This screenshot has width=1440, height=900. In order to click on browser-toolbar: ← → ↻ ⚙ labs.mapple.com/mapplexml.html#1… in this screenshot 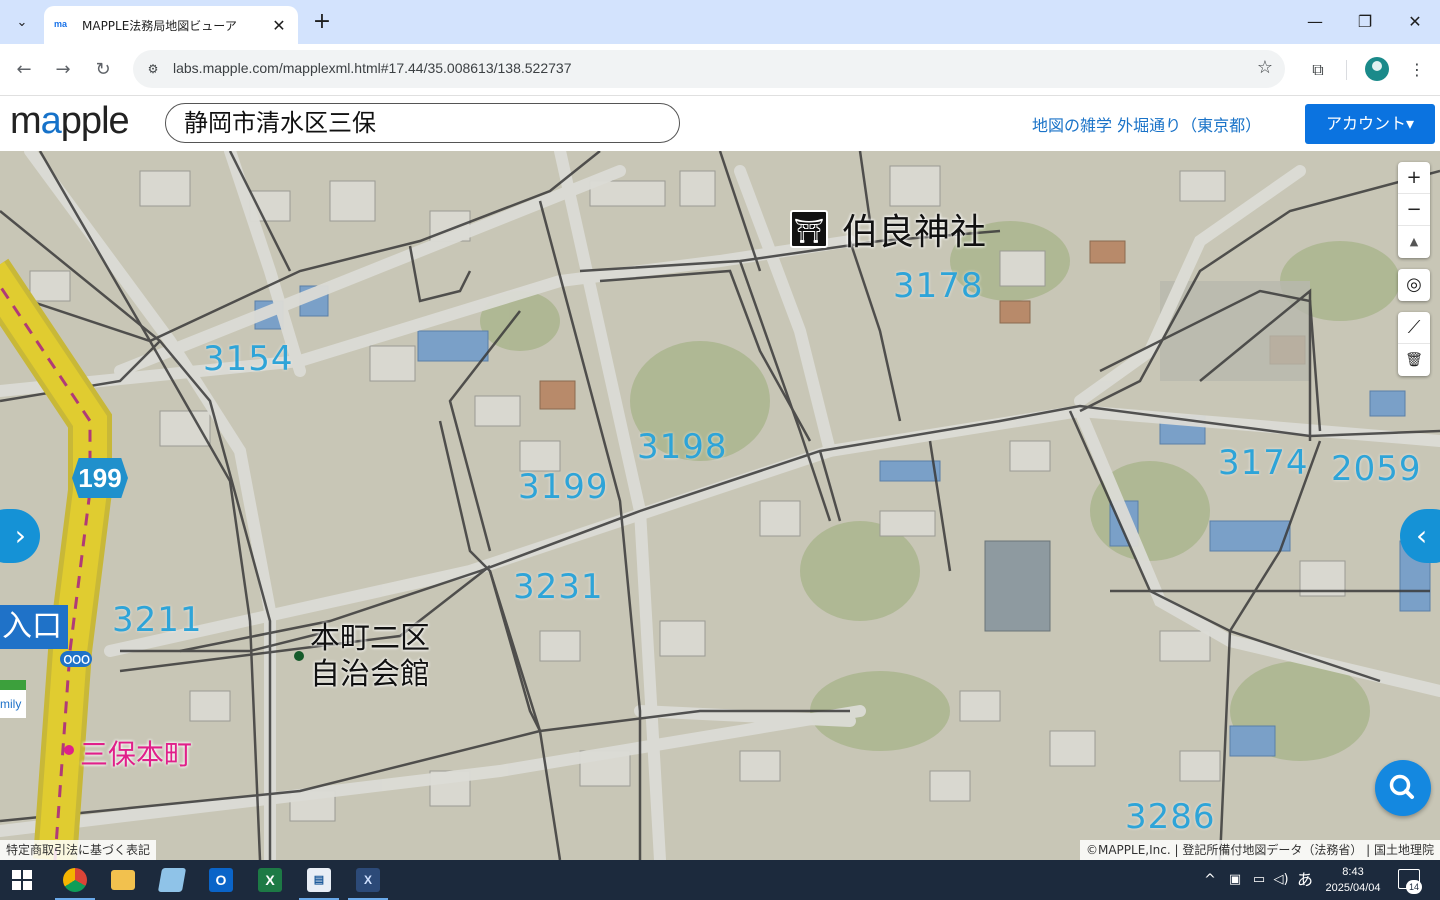, I will do `click(720, 70)`.